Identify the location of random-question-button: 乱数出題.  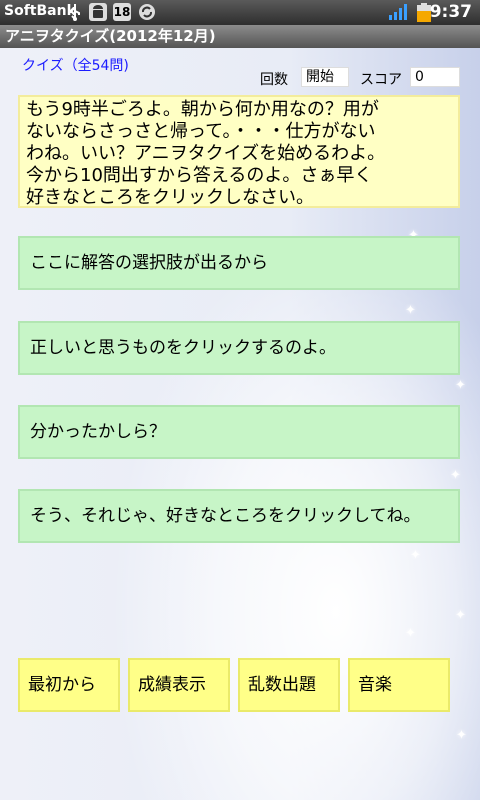
(289, 685).